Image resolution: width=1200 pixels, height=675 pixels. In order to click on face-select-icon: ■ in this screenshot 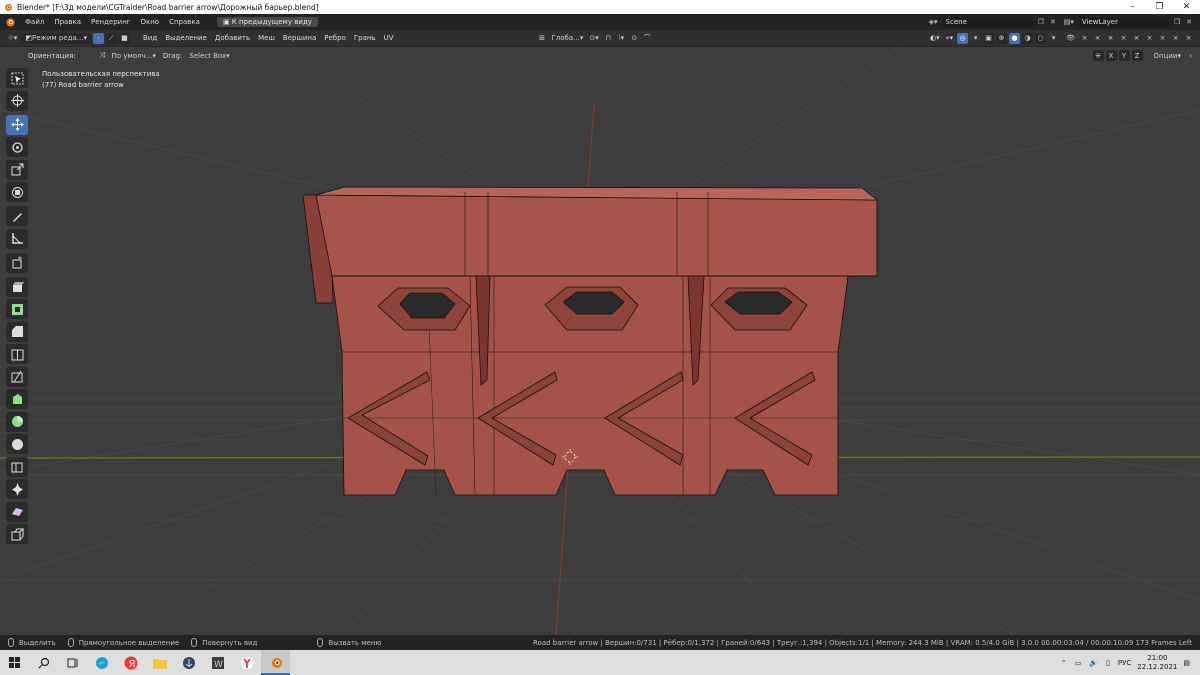, I will do `click(124, 38)`.